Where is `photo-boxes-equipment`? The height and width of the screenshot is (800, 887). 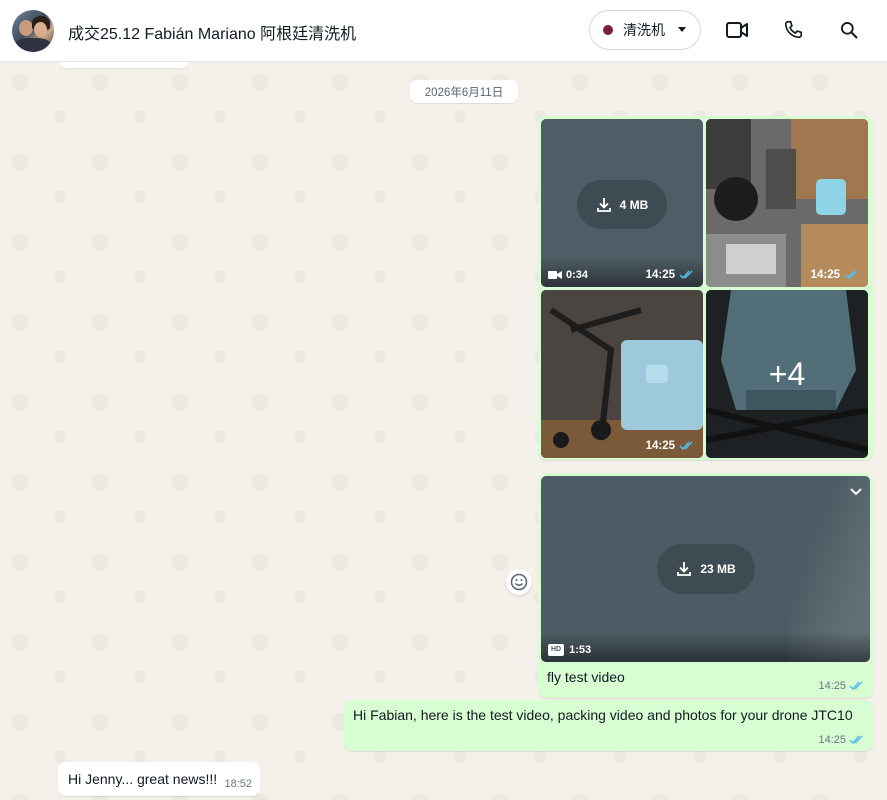 photo-boxes-equipment is located at coordinates (787, 203).